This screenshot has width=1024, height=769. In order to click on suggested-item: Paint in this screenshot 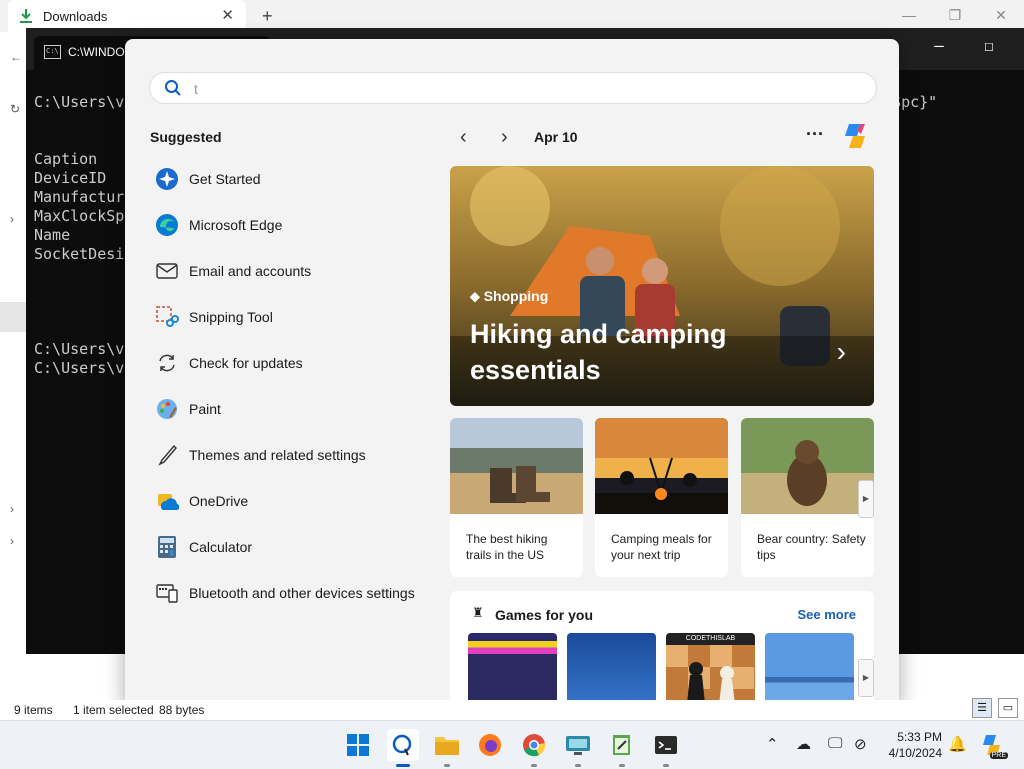, I will do `click(295, 409)`.